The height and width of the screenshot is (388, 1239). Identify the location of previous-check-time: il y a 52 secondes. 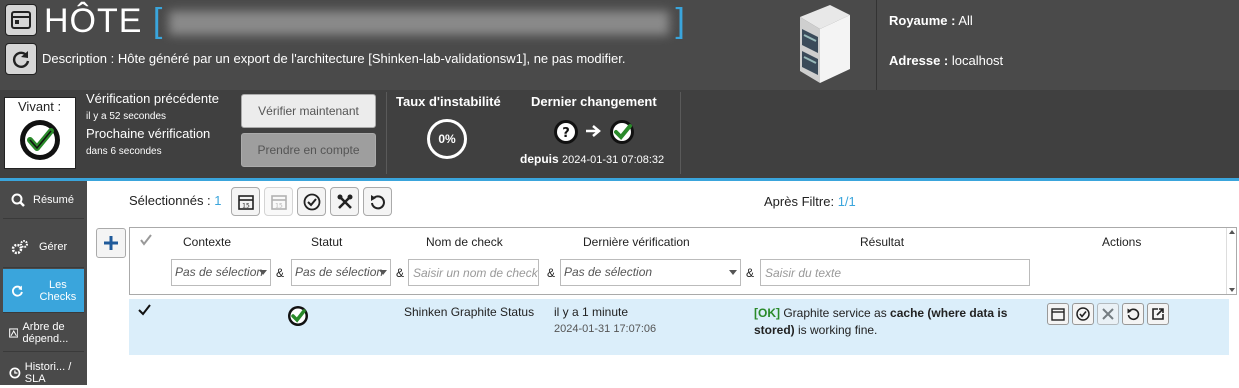
(126, 116).